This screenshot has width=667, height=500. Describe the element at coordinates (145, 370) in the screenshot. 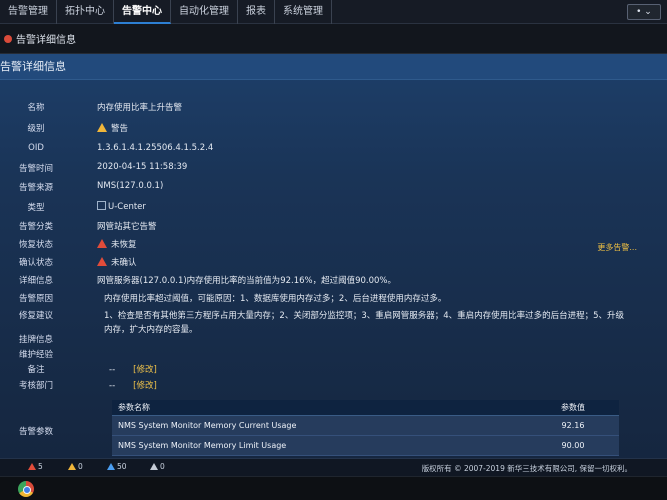

I see `edit-remarks-link: [修改]` at that location.